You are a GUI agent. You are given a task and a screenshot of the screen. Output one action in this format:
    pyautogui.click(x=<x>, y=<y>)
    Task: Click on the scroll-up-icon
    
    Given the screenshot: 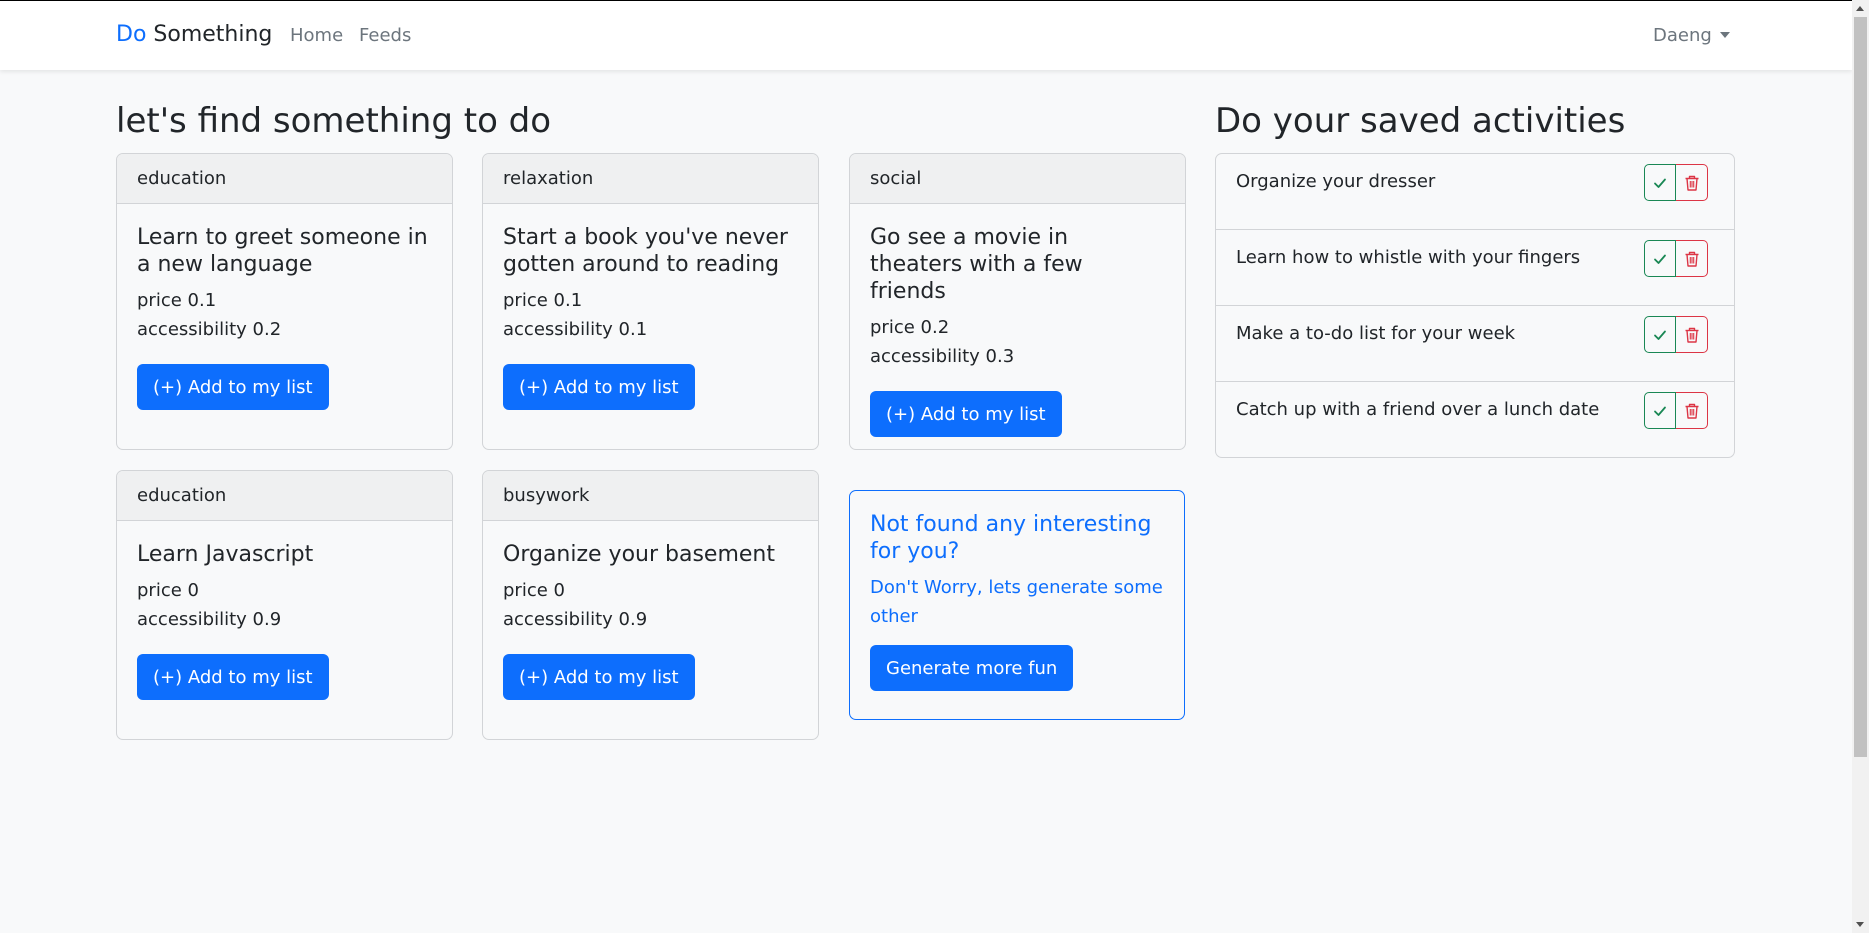 What is the action you would take?
    pyautogui.click(x=1860, y=8)
    